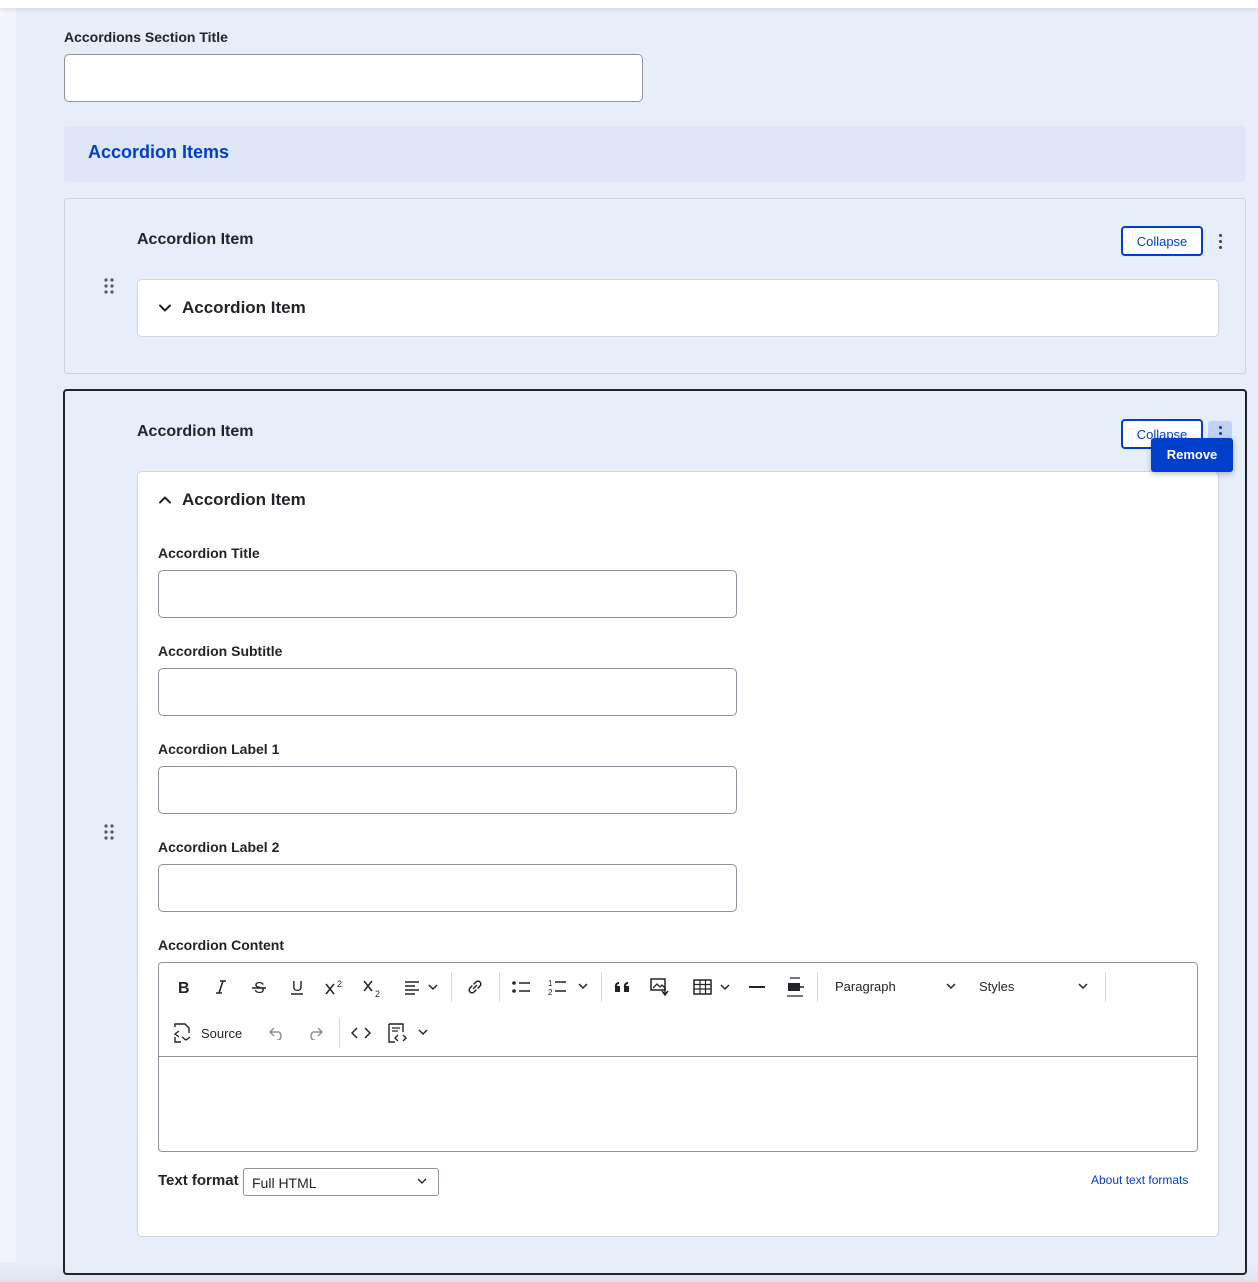  Describe the element at coordinates (373, 989) in the screenshot. I see `subscript-icon: 2` at that location.